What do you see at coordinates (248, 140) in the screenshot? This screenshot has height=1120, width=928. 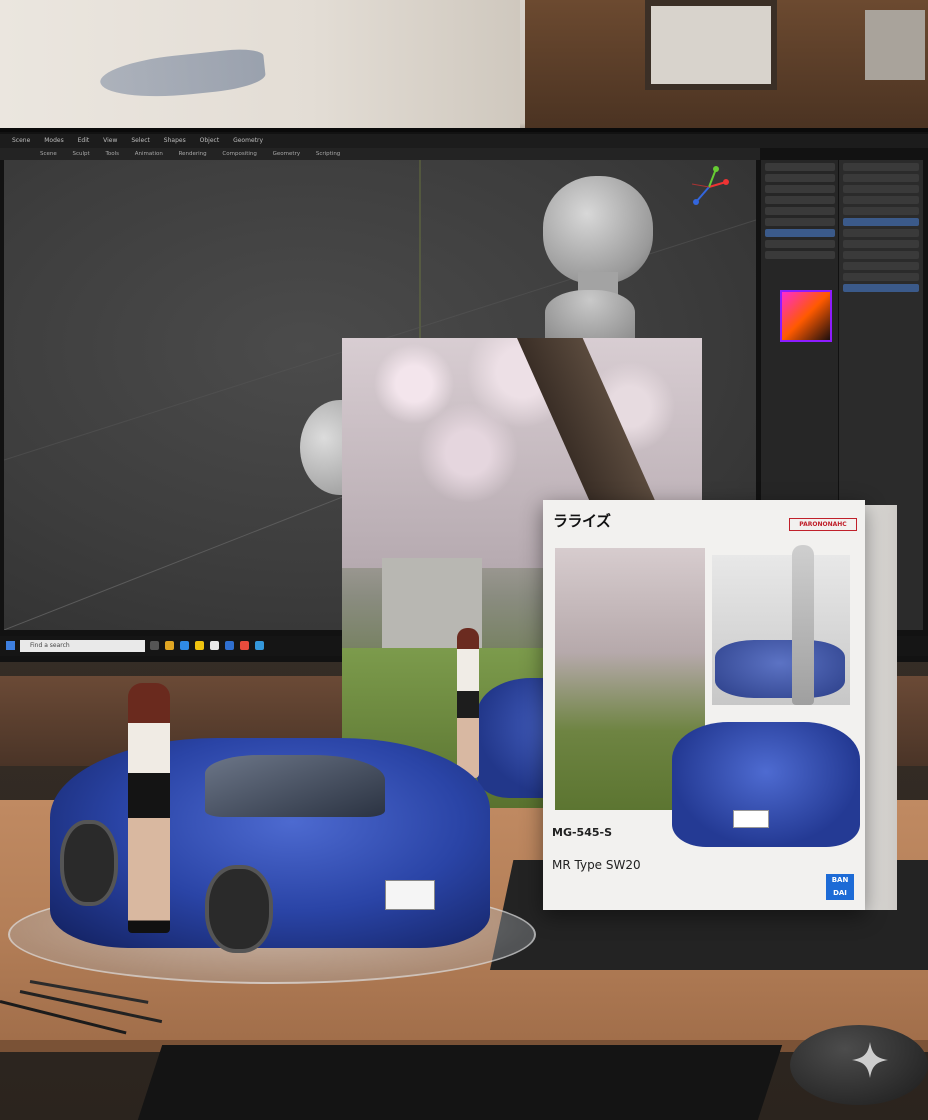 I see `menu-item: Geometry` at bounding box center [248, 140].